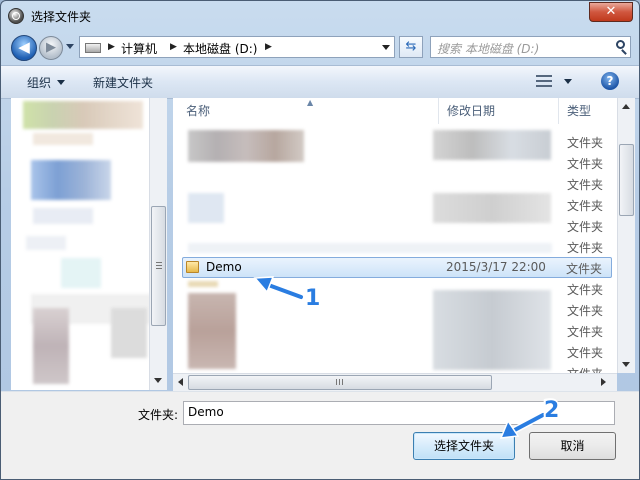 The image size is (640, 480). I want to click on annotation-step-2: 2, so click(552, 410).